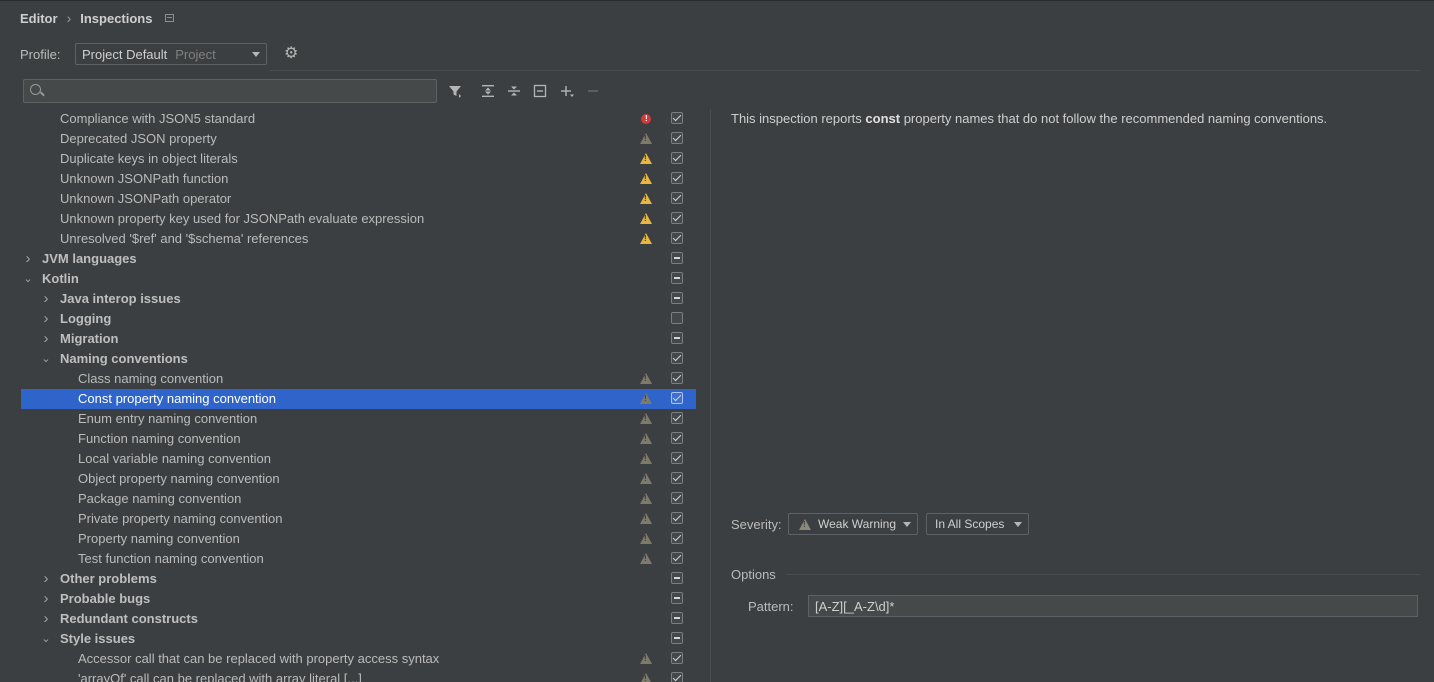  Describe the element at coordinates (514, 91) in the screenshot. I see `collapse-all-icon` at that location.